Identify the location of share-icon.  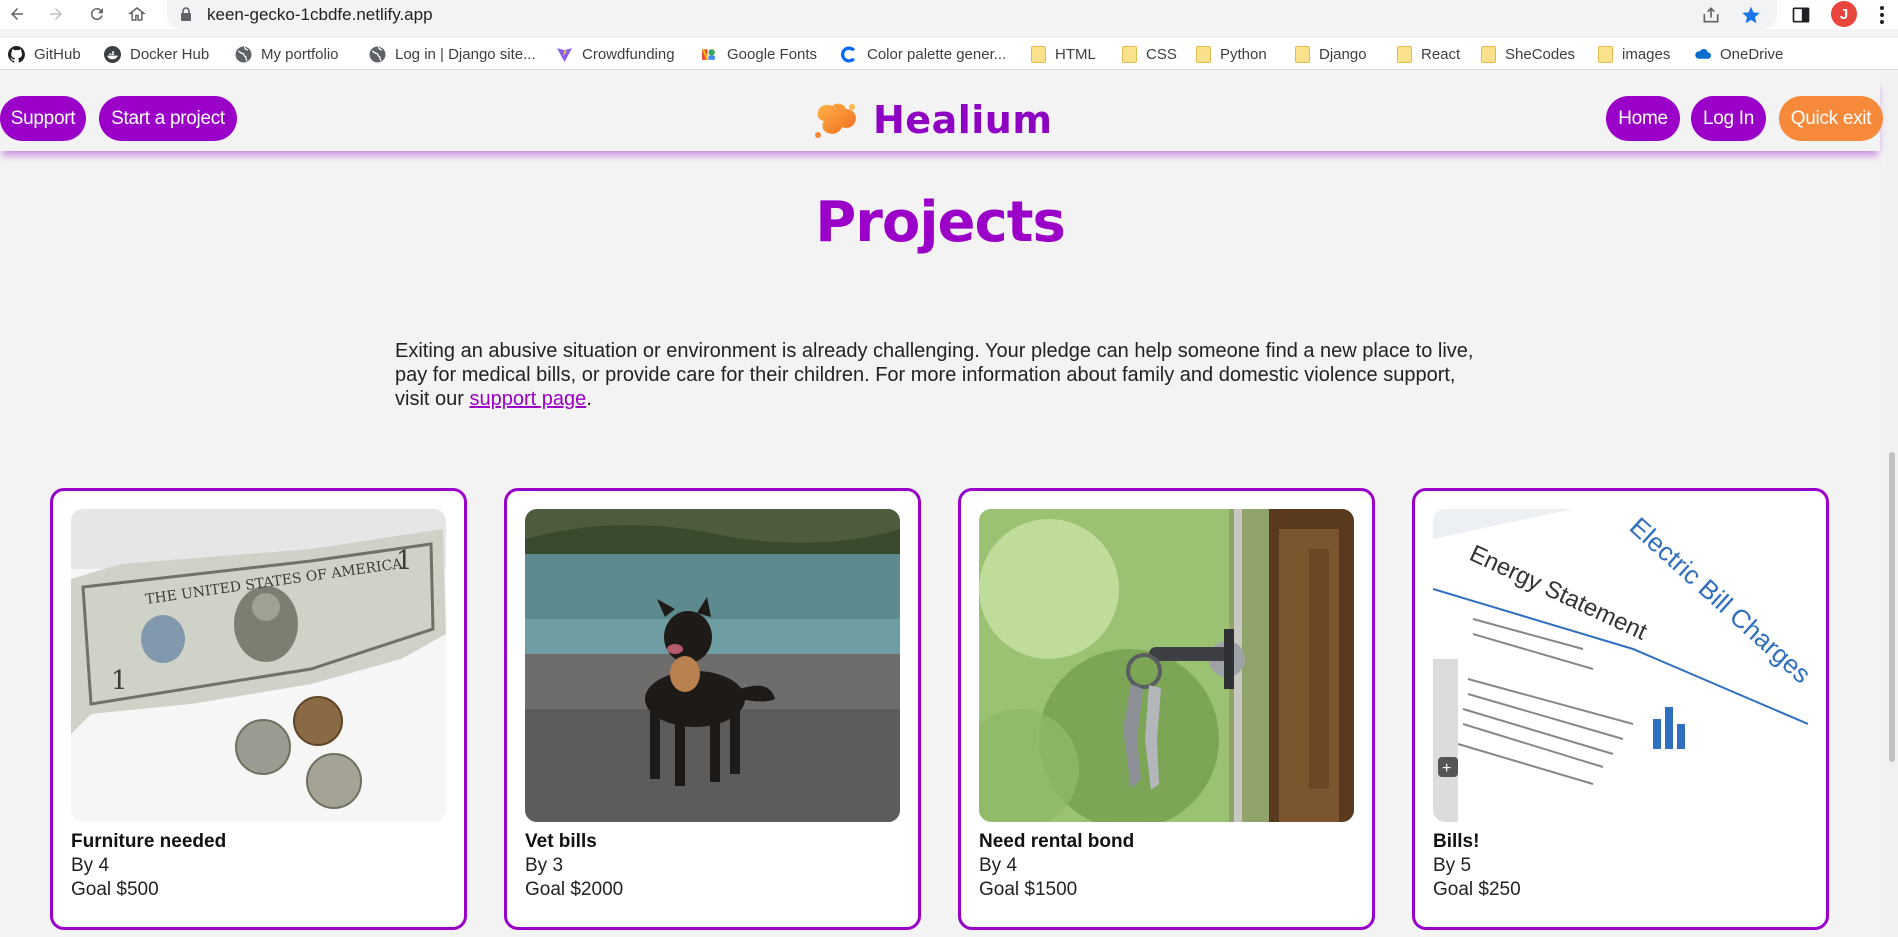
(1711, 15).